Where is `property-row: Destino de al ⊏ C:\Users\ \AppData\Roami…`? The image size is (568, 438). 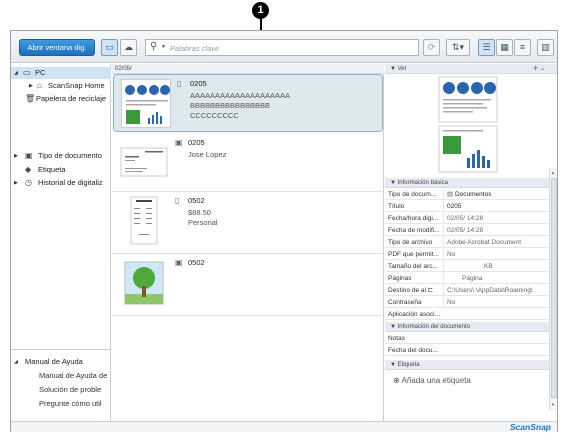
property-row: Destino de al ⊏ C:\Users\ \AppData\Roami… is located at coordinates (467, 290).